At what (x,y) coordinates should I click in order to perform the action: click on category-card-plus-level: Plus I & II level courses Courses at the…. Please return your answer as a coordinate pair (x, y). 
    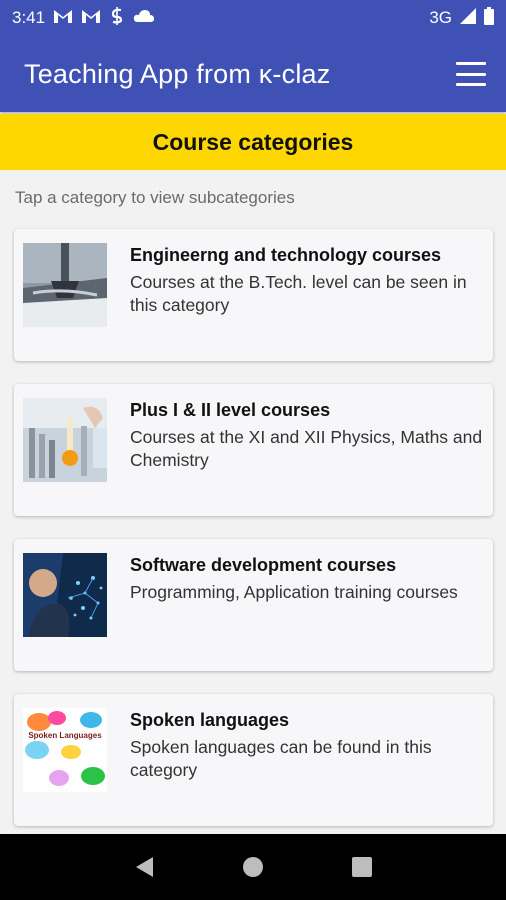
    Looking at the image, I should click on (253, 450).